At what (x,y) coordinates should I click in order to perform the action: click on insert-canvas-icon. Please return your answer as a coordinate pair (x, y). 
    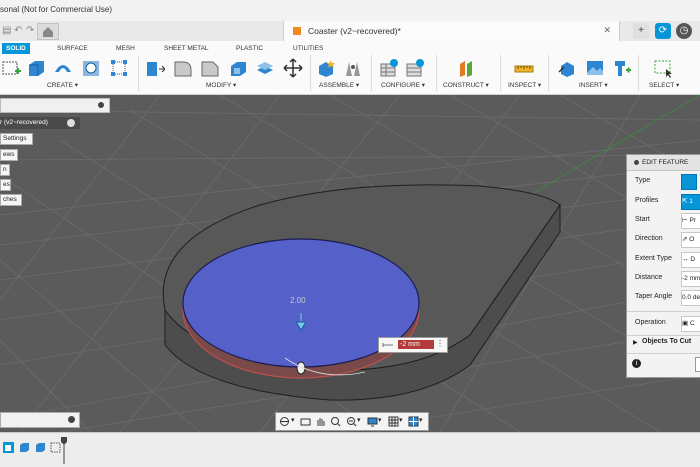
    Looking at the image, I should click on (595, 68).